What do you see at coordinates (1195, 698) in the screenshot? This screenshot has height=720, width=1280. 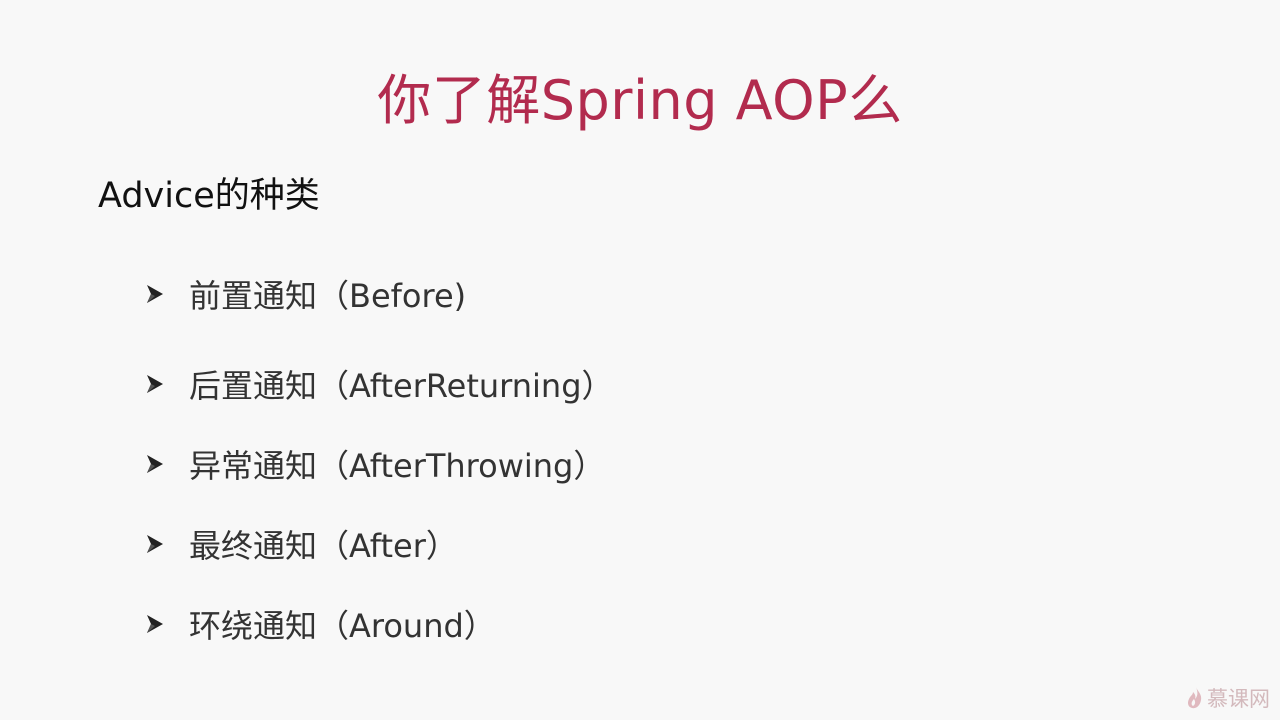 I see `flame-icon` at bounding box center [1195, 698].